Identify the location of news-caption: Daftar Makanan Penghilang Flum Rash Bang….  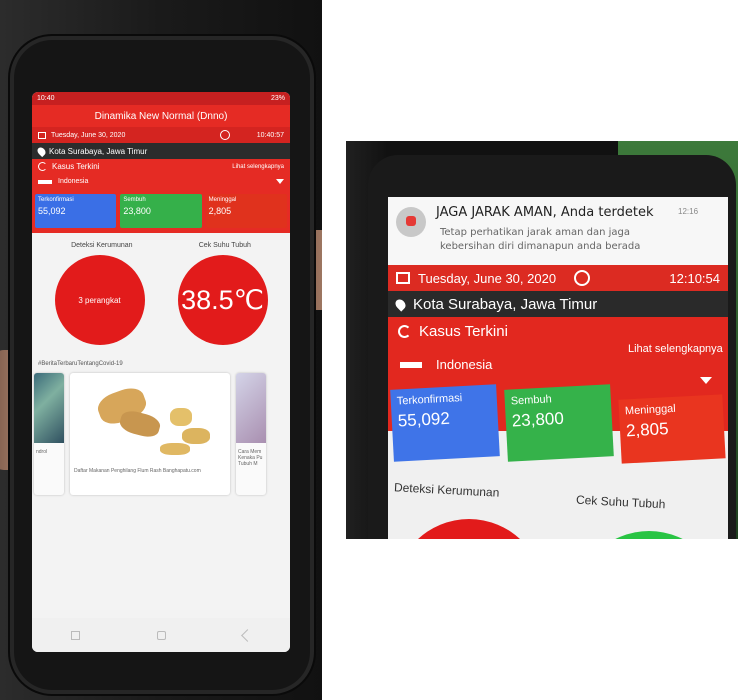
(137, 471).